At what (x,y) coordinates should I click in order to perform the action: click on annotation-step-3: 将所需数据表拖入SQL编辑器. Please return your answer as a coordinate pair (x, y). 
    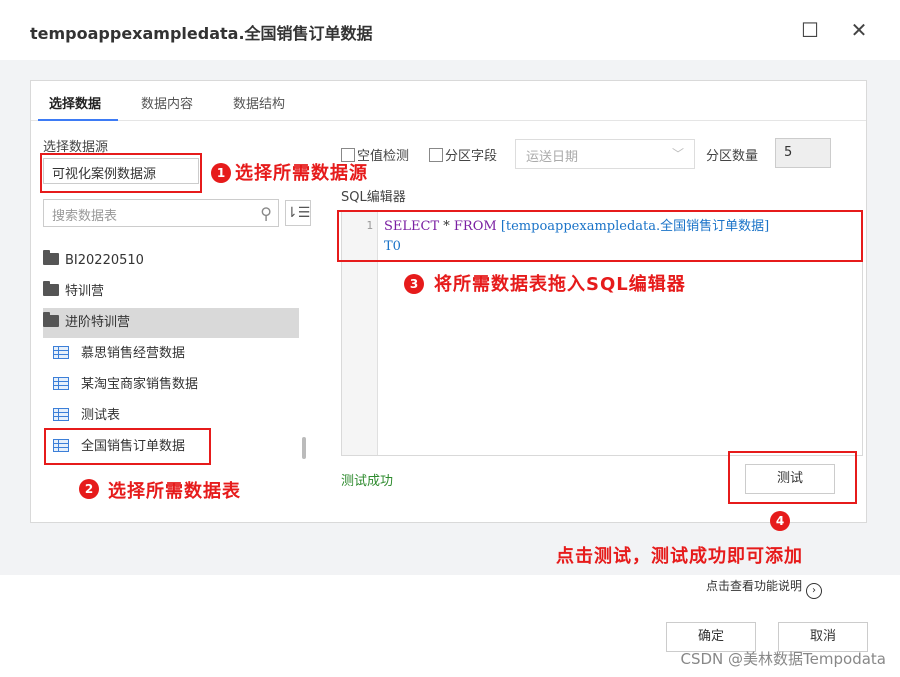
    Looking at the image, I should click on (560, 284).